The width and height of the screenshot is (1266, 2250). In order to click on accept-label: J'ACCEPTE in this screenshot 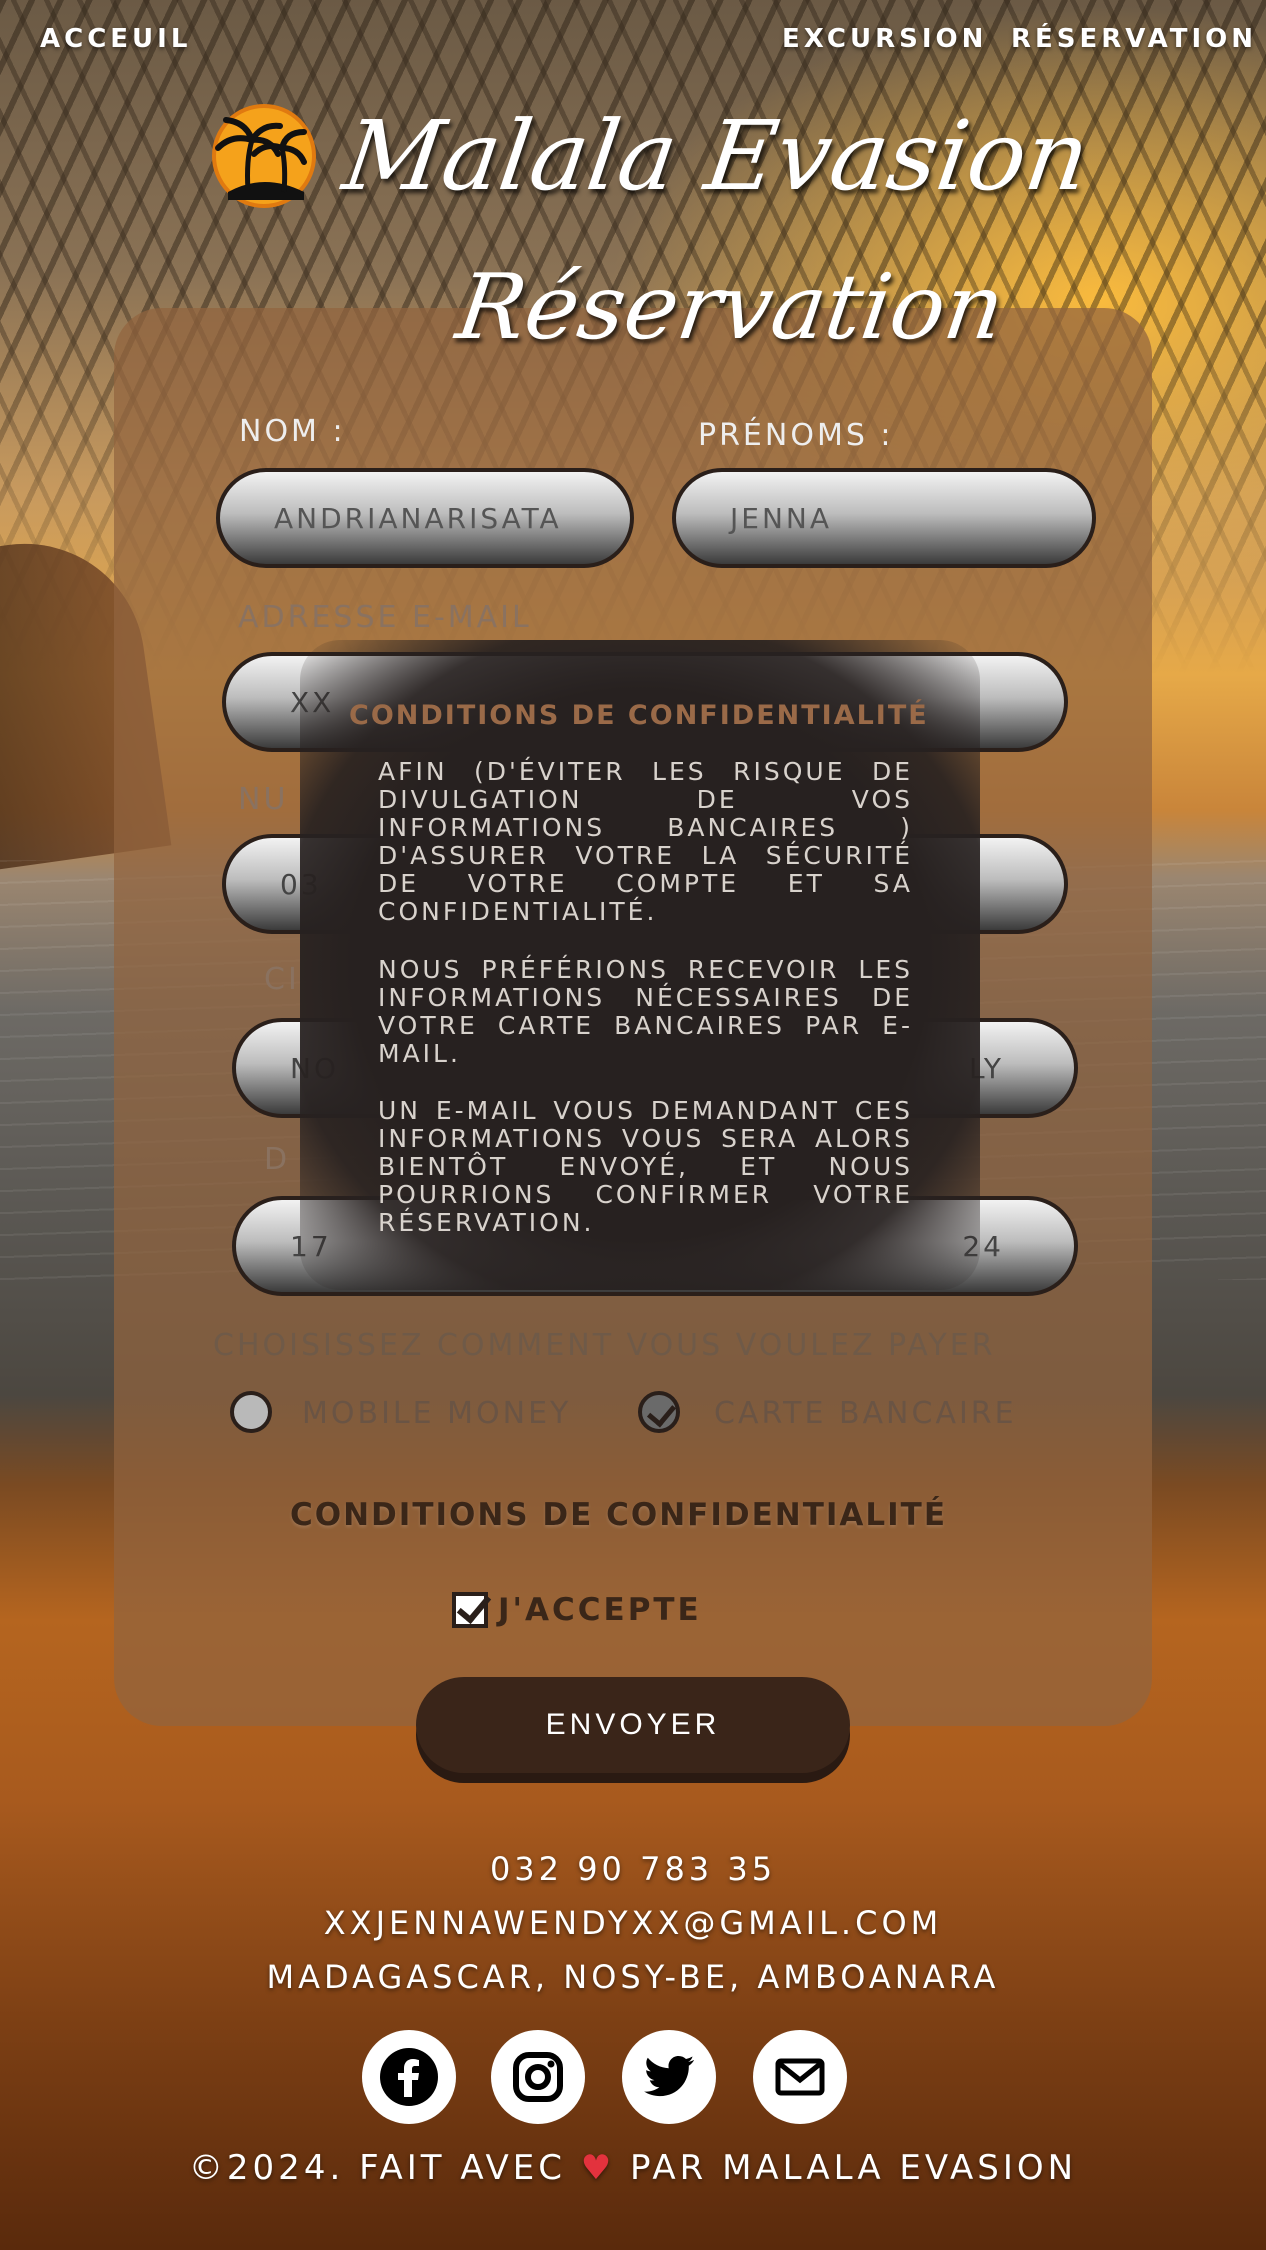, I will do `click(600, 1610)`.